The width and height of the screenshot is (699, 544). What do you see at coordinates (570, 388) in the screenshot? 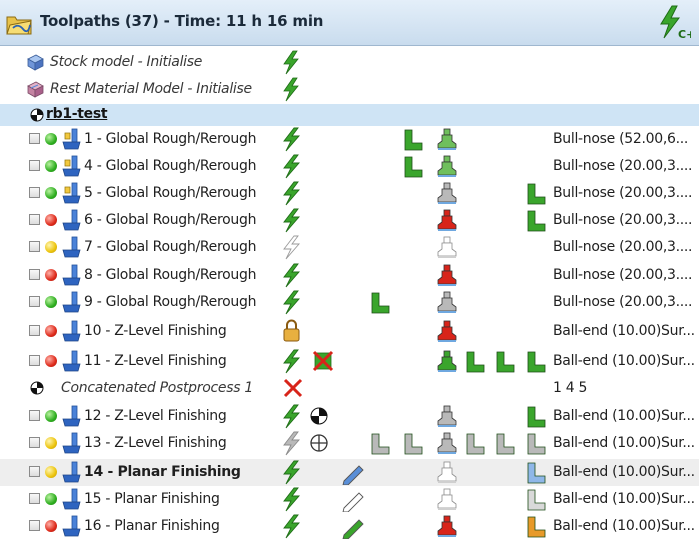
I see `concat-values: 1 4 5` at bounding box center [570, 388].